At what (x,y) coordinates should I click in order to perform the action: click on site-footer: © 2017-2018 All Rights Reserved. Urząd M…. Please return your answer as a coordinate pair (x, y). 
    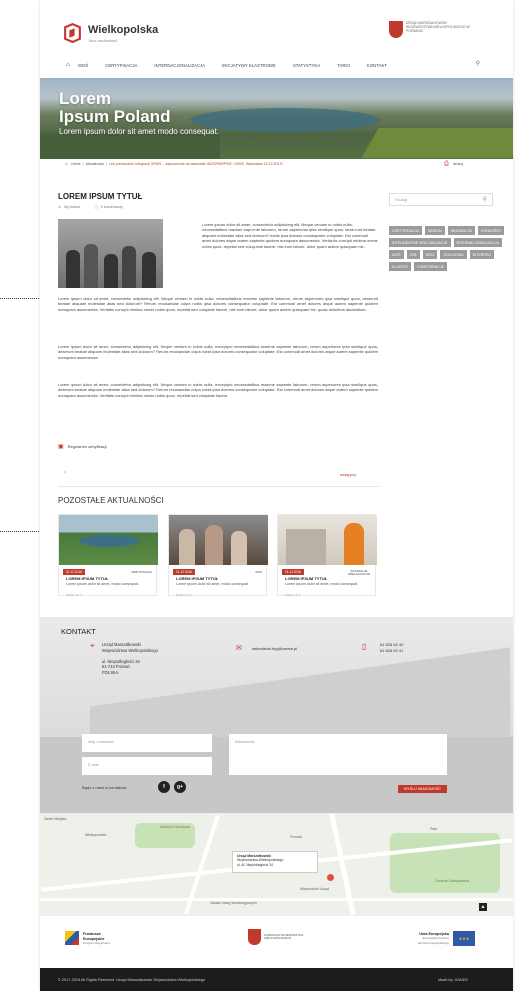
    Looking at the image, I should click on (276, 979).